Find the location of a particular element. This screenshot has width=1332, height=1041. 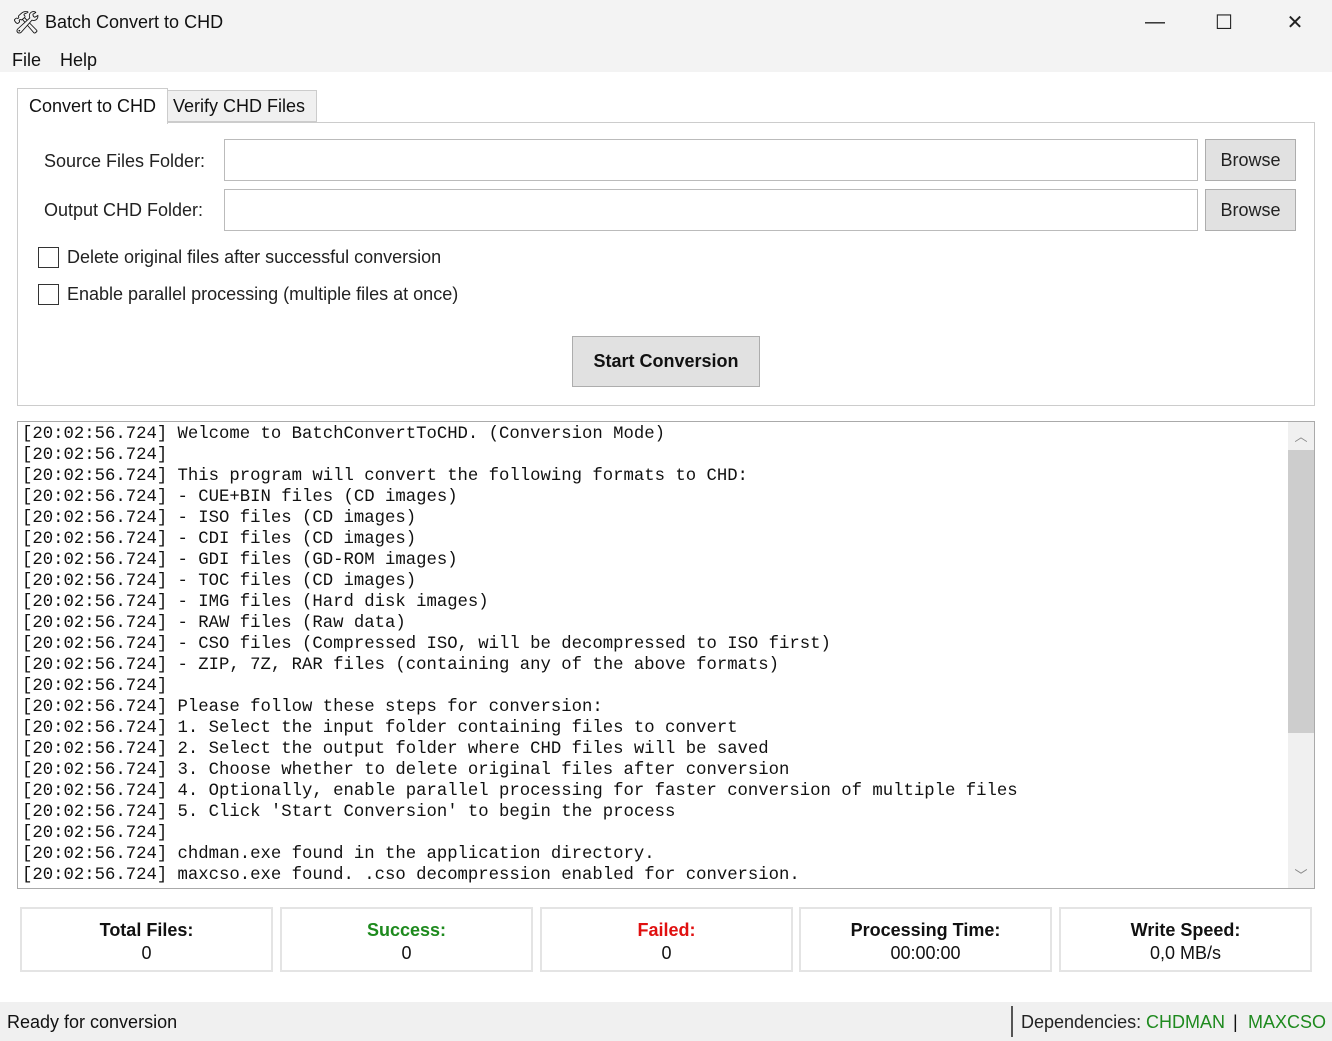

scroll-down-icon: ﹀ is located at coordinates (1301, 874).